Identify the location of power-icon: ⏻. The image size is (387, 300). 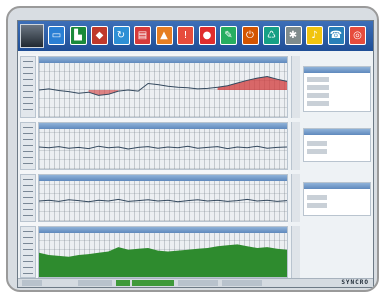
(250, 35).